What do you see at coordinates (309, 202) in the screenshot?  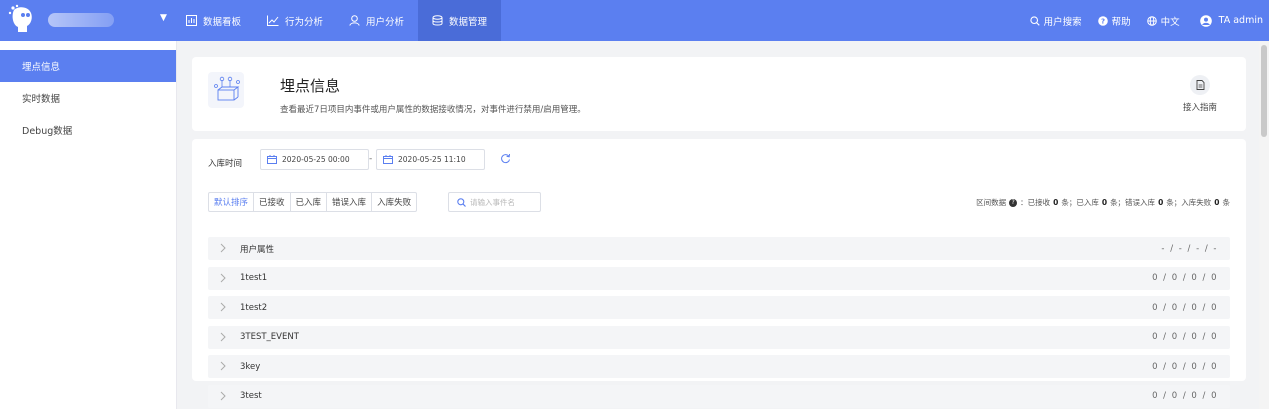 I see `sort-stored: 已入库` at bounding box center [309, 202].